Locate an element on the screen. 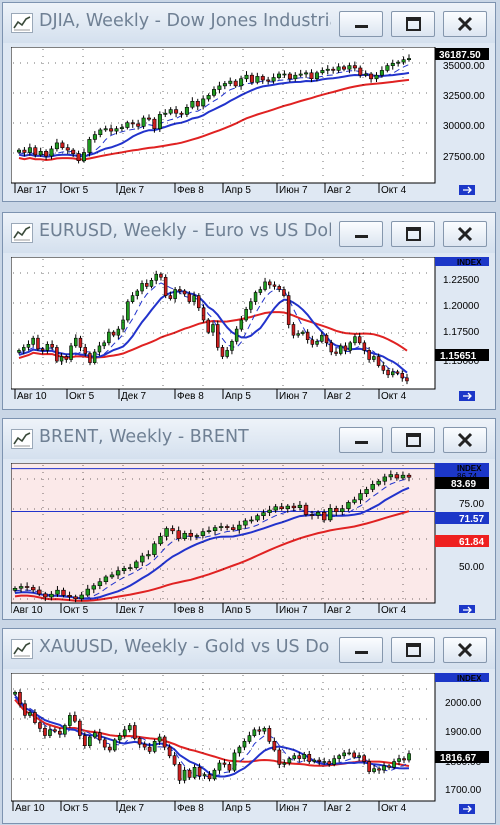 The image size is (500, 825). window-title: BRENT, Weekly - BRENT is located at coordinates (144, 437).